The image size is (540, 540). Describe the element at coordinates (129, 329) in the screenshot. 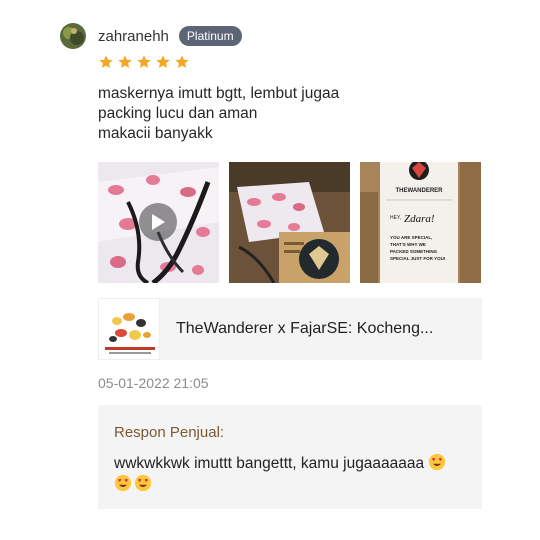

I see `product-thumbnail` at that location.